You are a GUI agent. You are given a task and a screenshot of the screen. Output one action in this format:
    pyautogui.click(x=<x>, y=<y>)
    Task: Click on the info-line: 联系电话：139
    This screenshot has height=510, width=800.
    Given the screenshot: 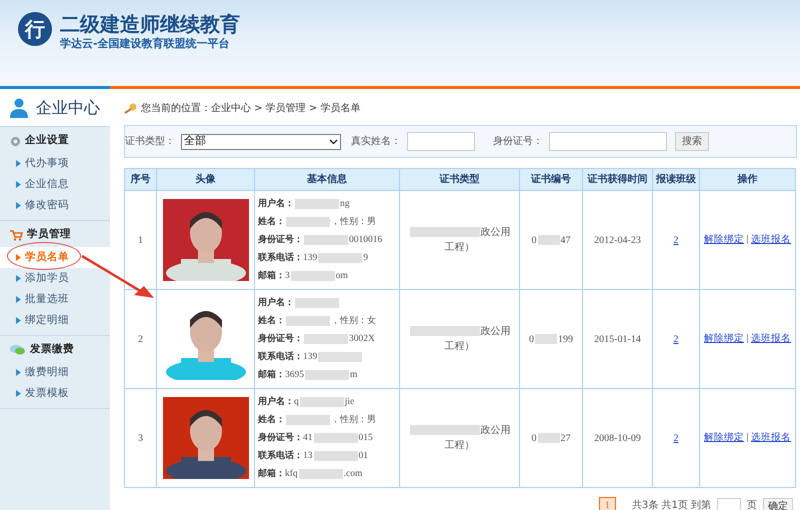 What is the action you would take?
    pyautogui.click(x=328, y=357)
    